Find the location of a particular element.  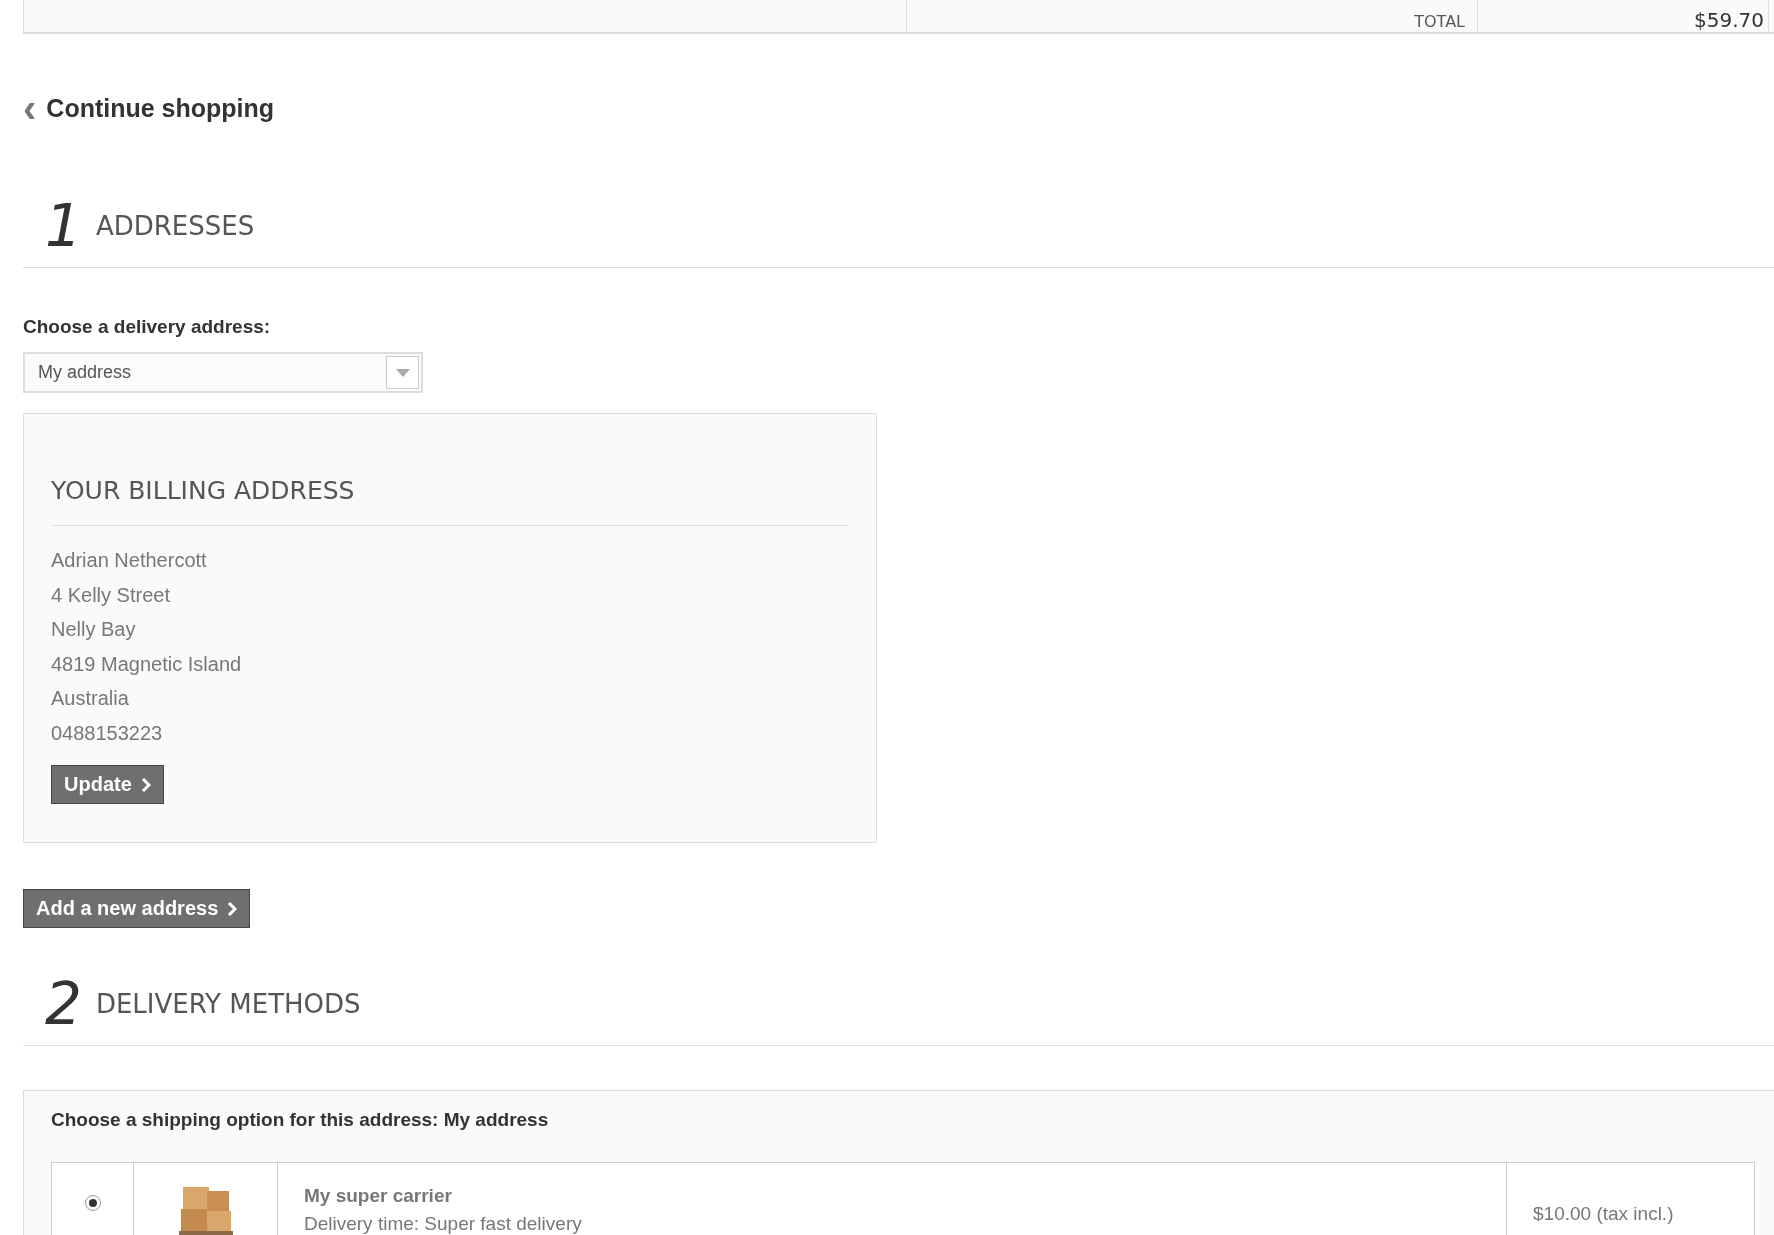

address-line: Adrian Nethercott is located at coordinates (129, 560).